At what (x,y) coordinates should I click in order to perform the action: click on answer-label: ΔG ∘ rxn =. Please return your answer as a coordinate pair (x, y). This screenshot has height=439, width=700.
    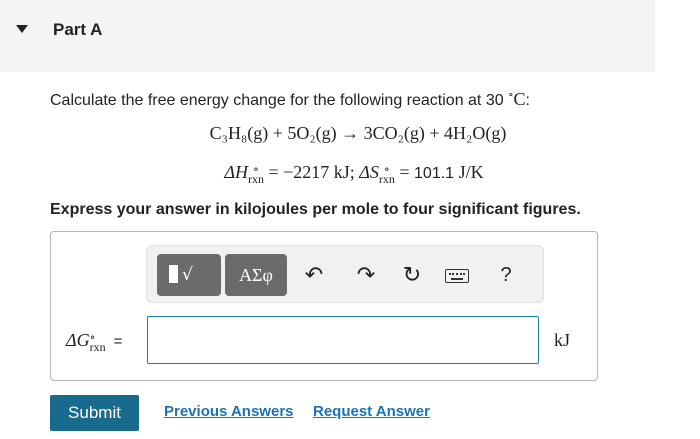
    Looking at the image, I should click on (94, 342).